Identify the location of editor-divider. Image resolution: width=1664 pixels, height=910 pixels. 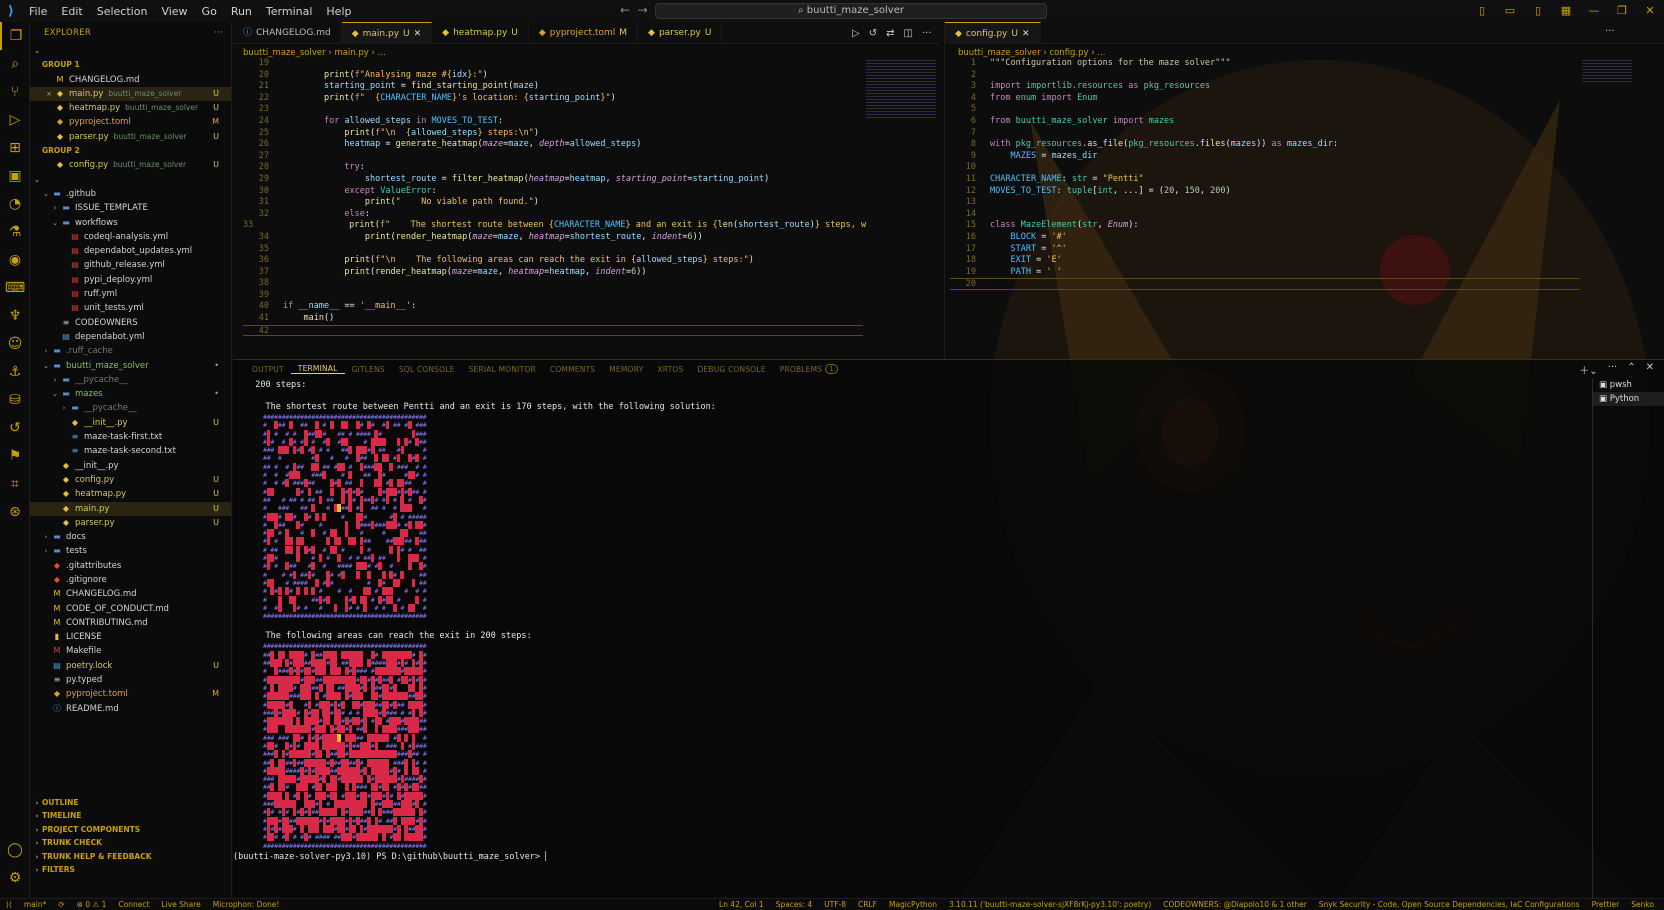
(944, 190).